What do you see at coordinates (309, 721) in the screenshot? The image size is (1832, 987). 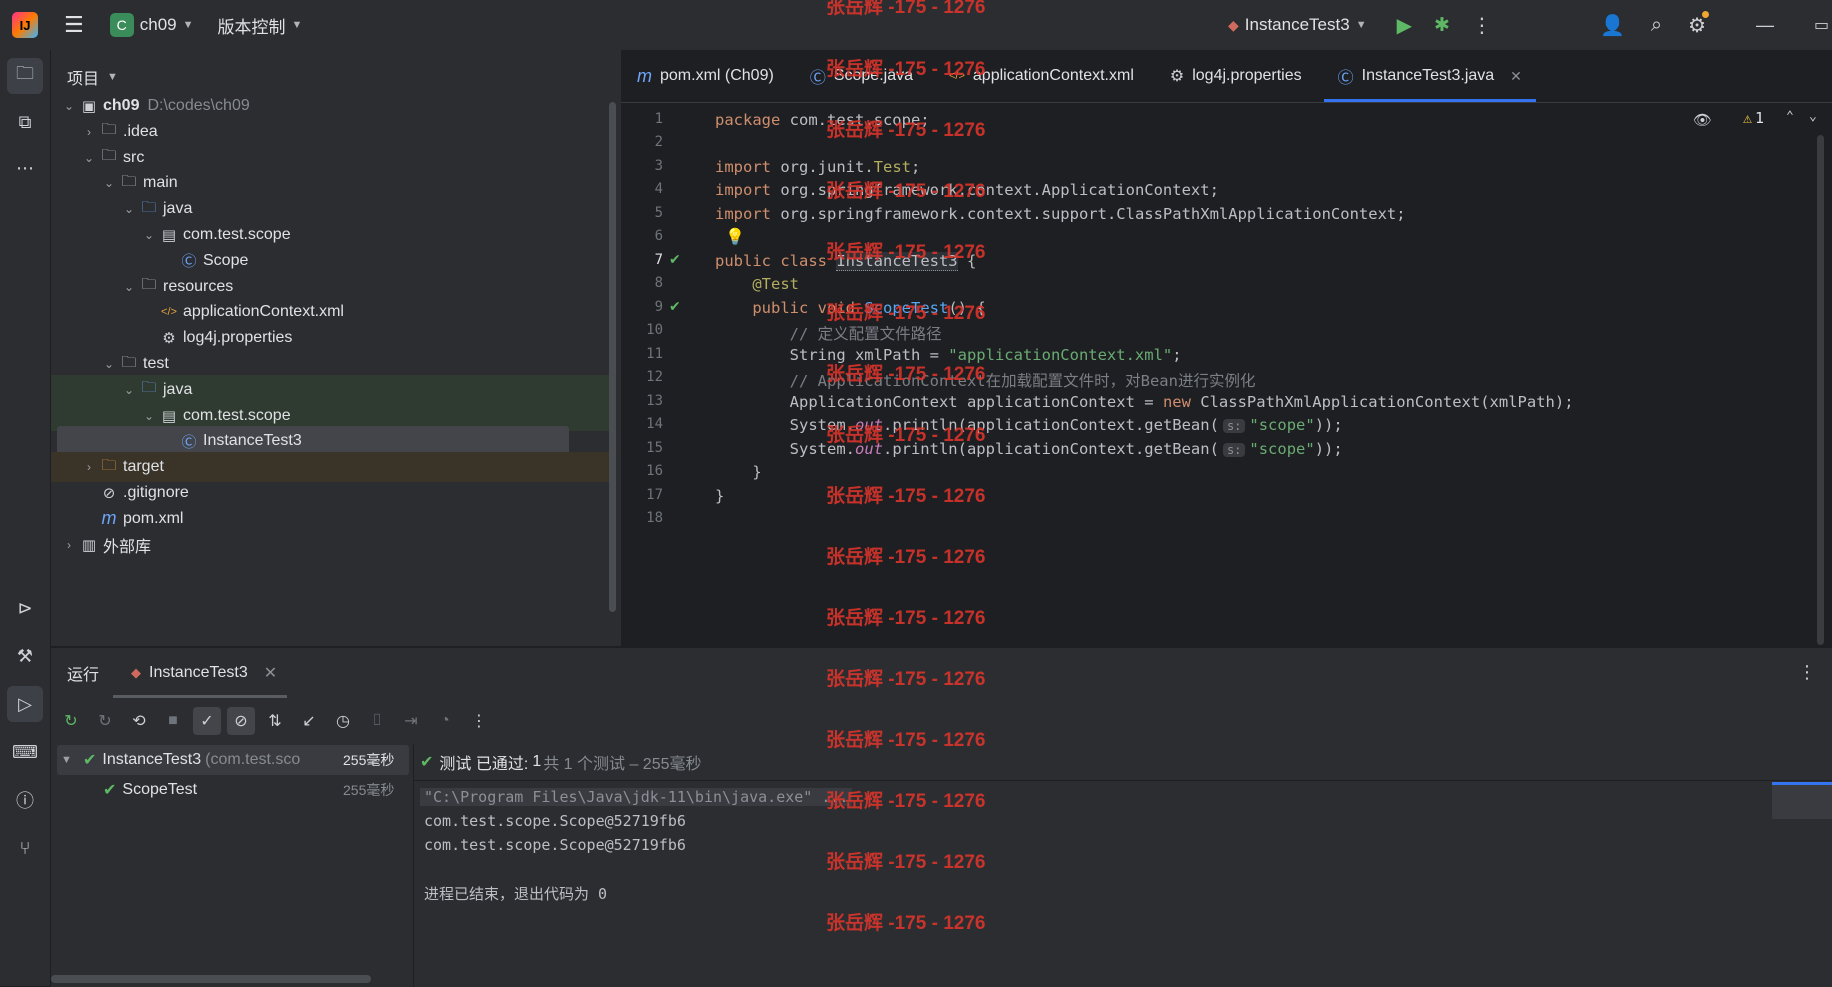 I see `collapse-icon: ↙` at bounding box center [309, 721].